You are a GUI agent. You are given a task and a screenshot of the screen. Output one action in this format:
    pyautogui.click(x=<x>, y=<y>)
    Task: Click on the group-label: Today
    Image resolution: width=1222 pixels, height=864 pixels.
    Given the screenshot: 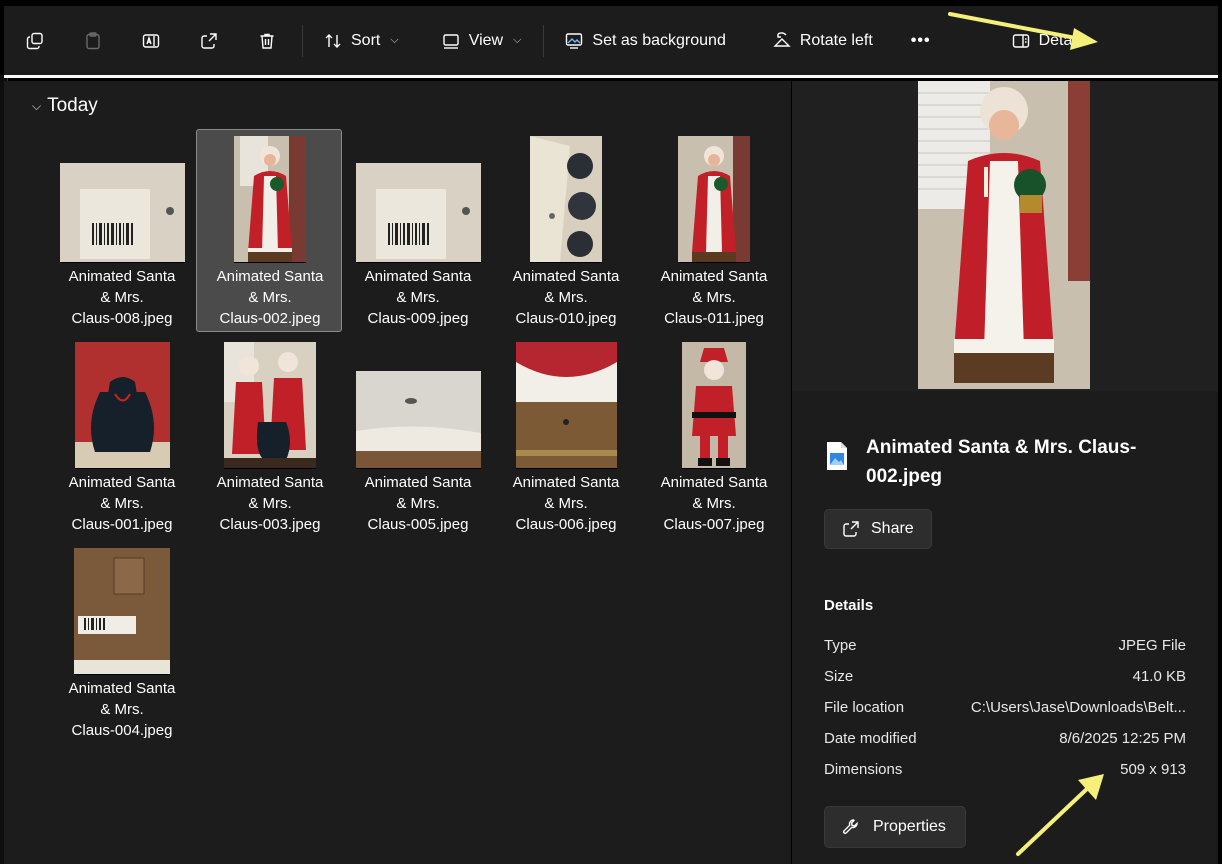 What is the action you would take?
    pyautogui.click(x=72, y=105)
    